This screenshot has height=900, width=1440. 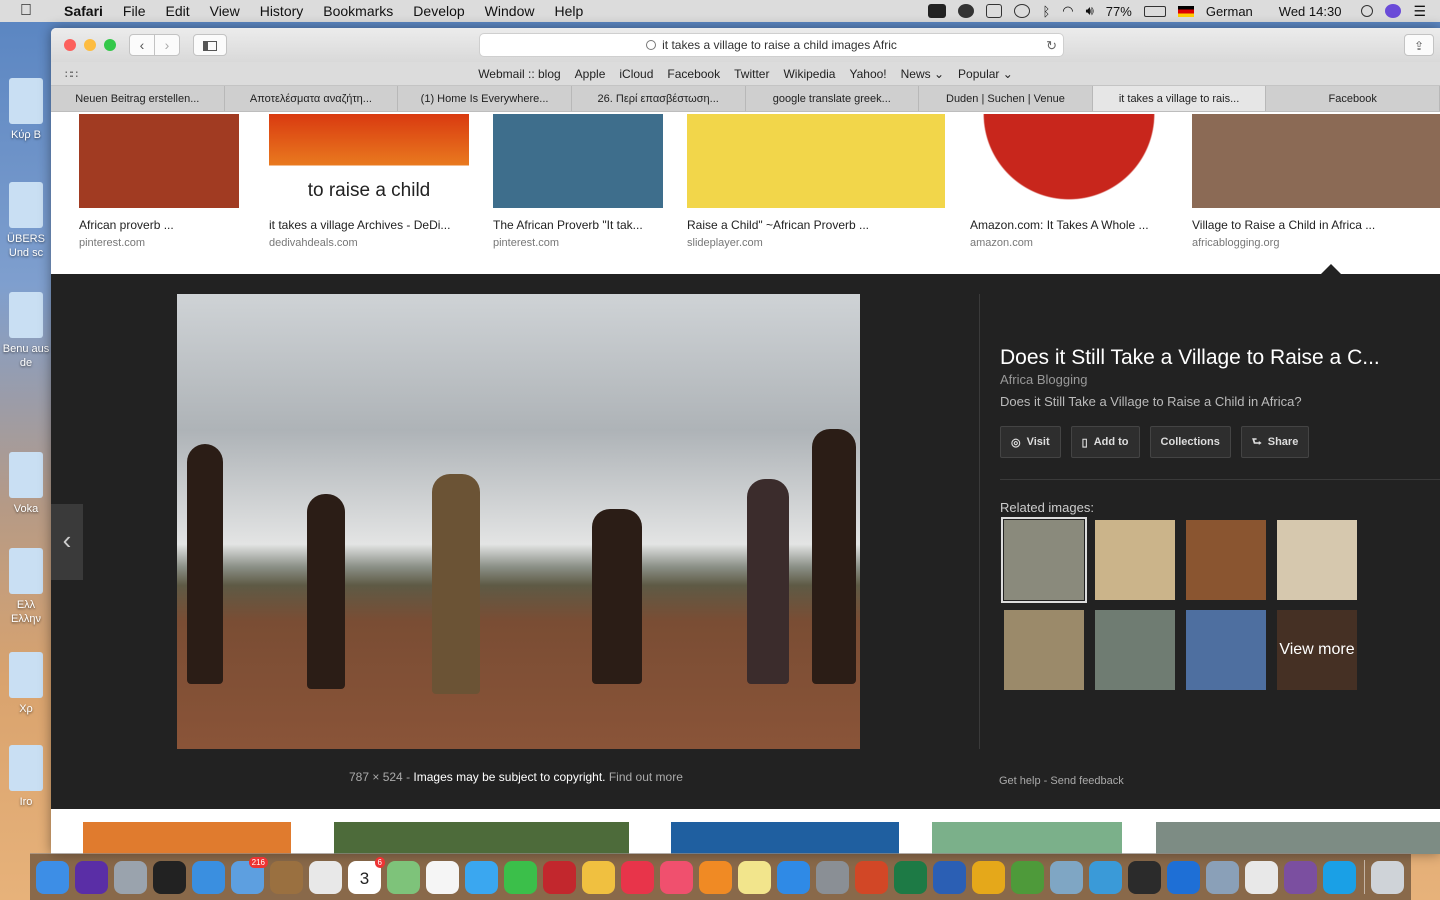 I want to click on word-icon, so click(x=949, y=877).